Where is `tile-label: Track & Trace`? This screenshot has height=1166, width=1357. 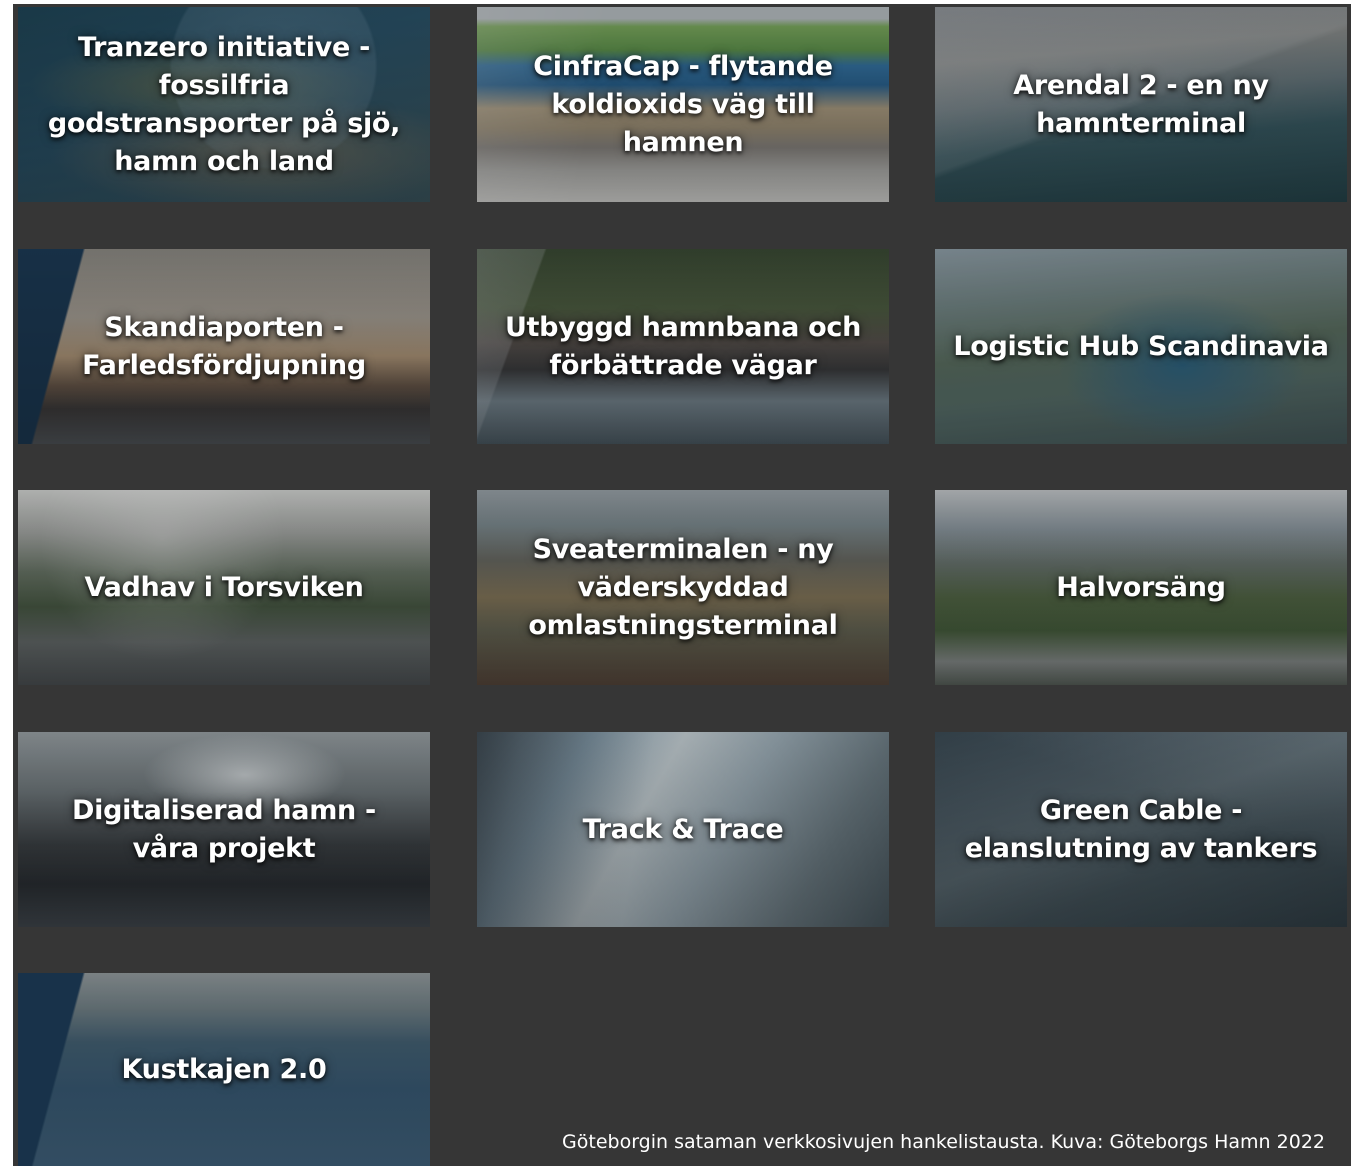
tile-label: Track & Trace is located at coordinates (683, 829).